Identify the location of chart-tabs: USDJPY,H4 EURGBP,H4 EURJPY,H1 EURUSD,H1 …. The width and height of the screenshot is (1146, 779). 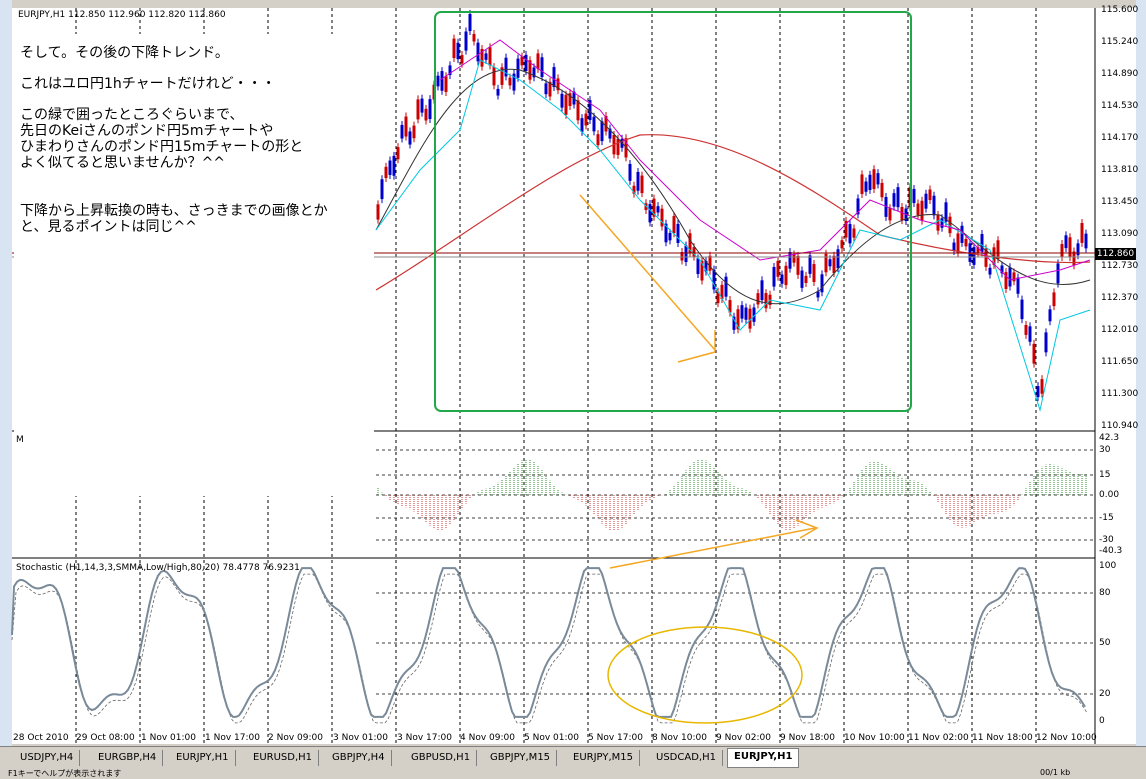
(573, 757).